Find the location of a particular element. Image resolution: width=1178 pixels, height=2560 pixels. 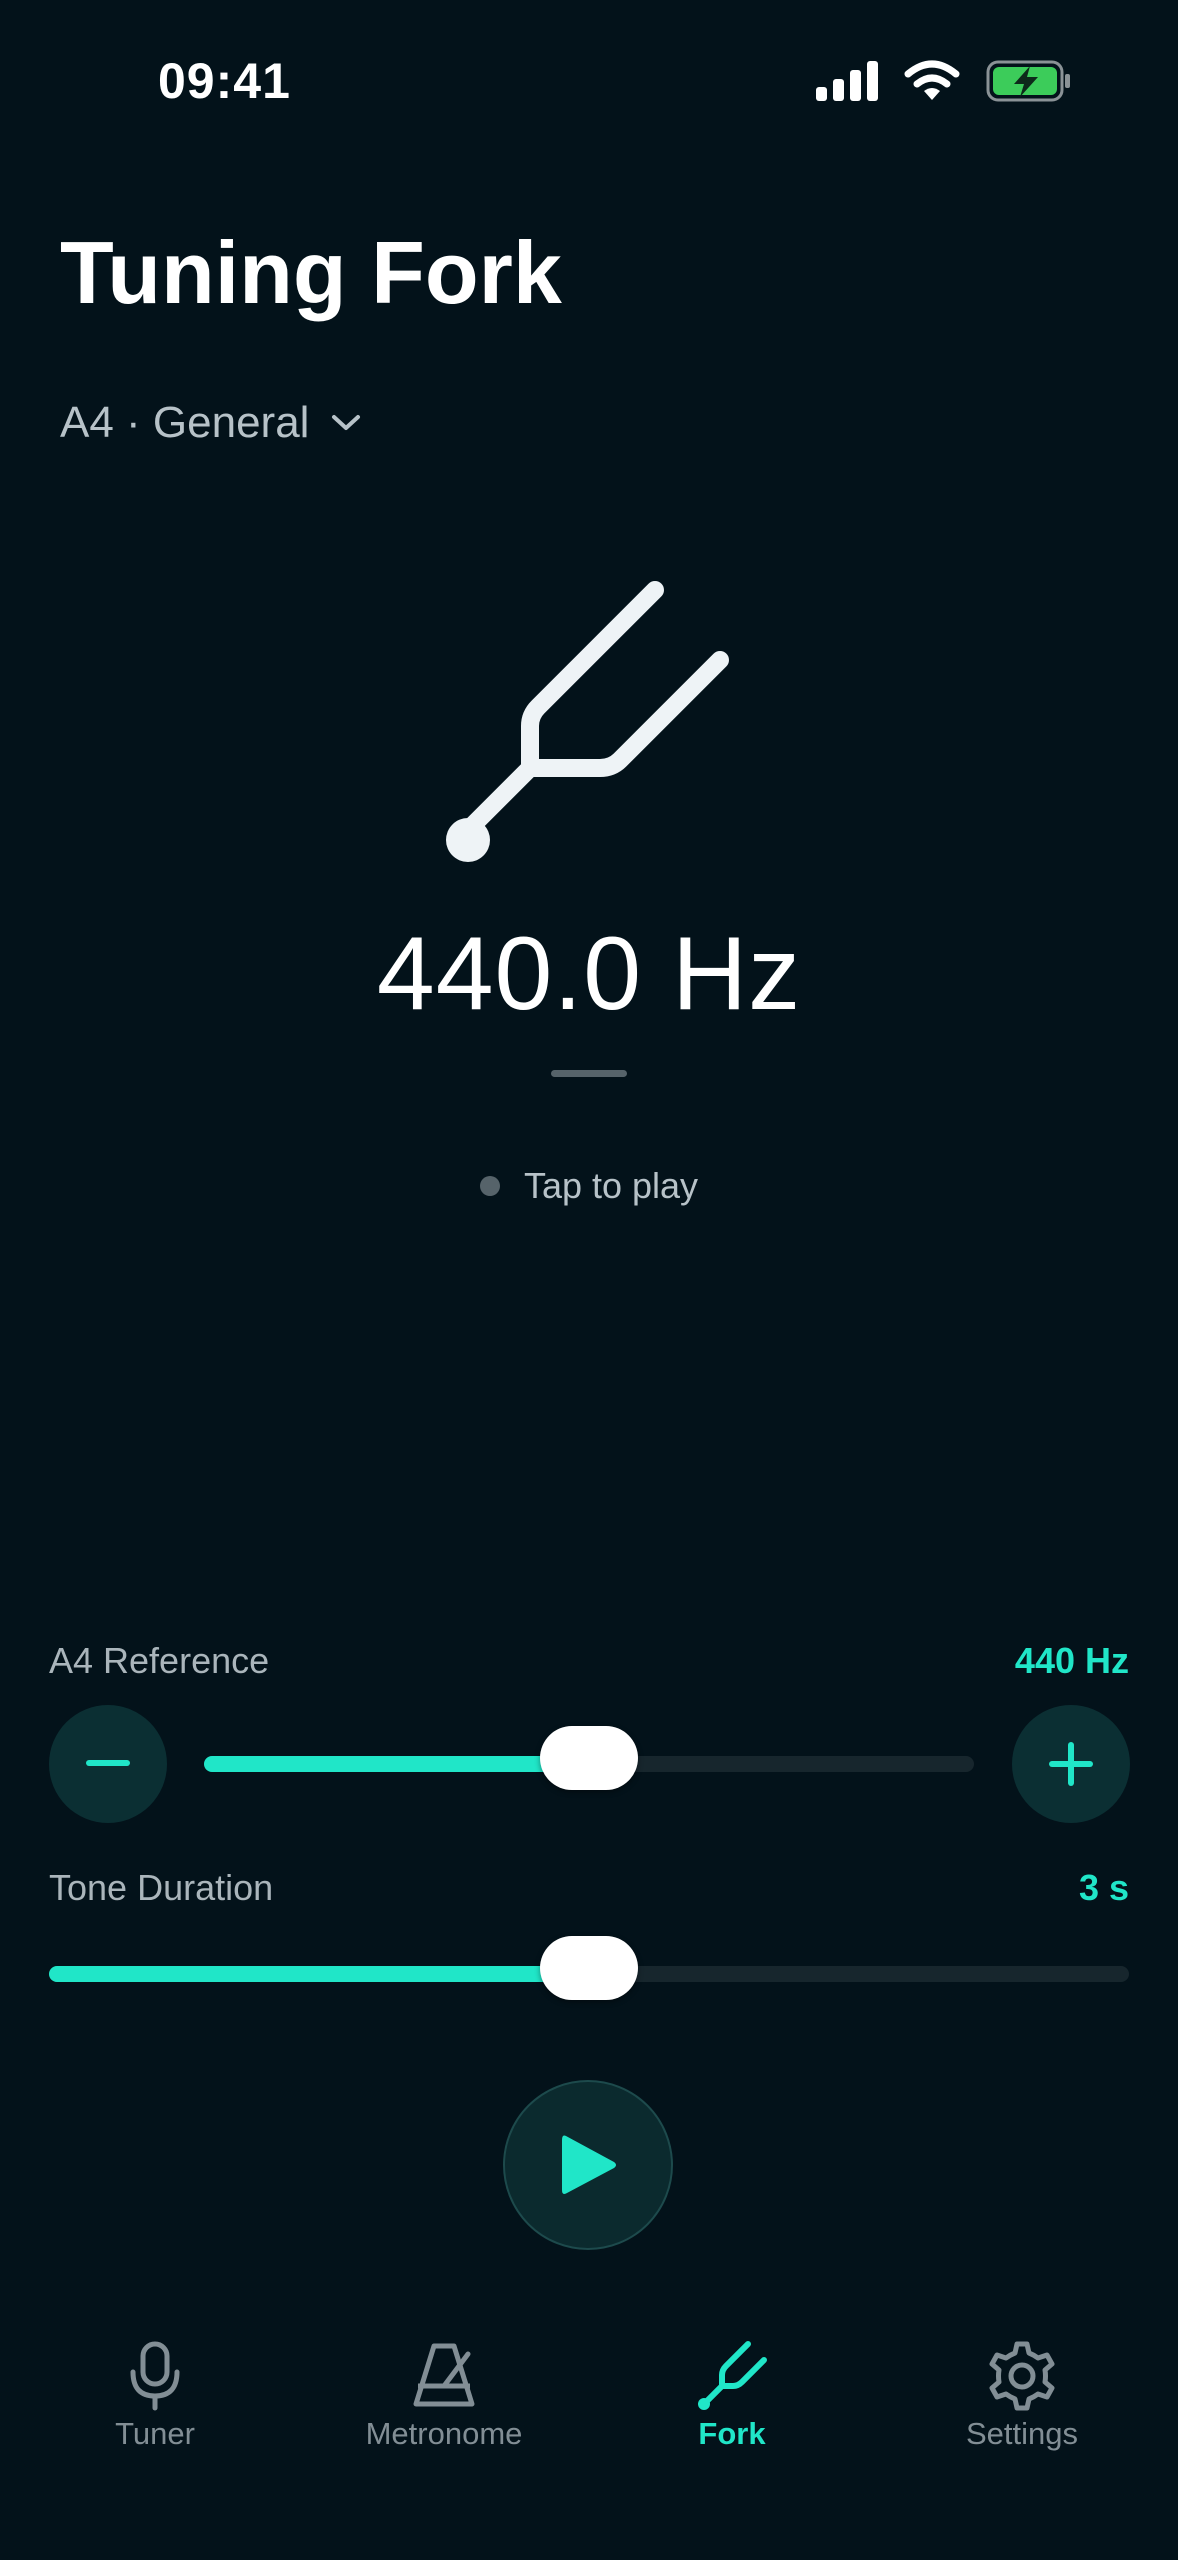

duration-slider-fill is located at coordinates (319, 1974).